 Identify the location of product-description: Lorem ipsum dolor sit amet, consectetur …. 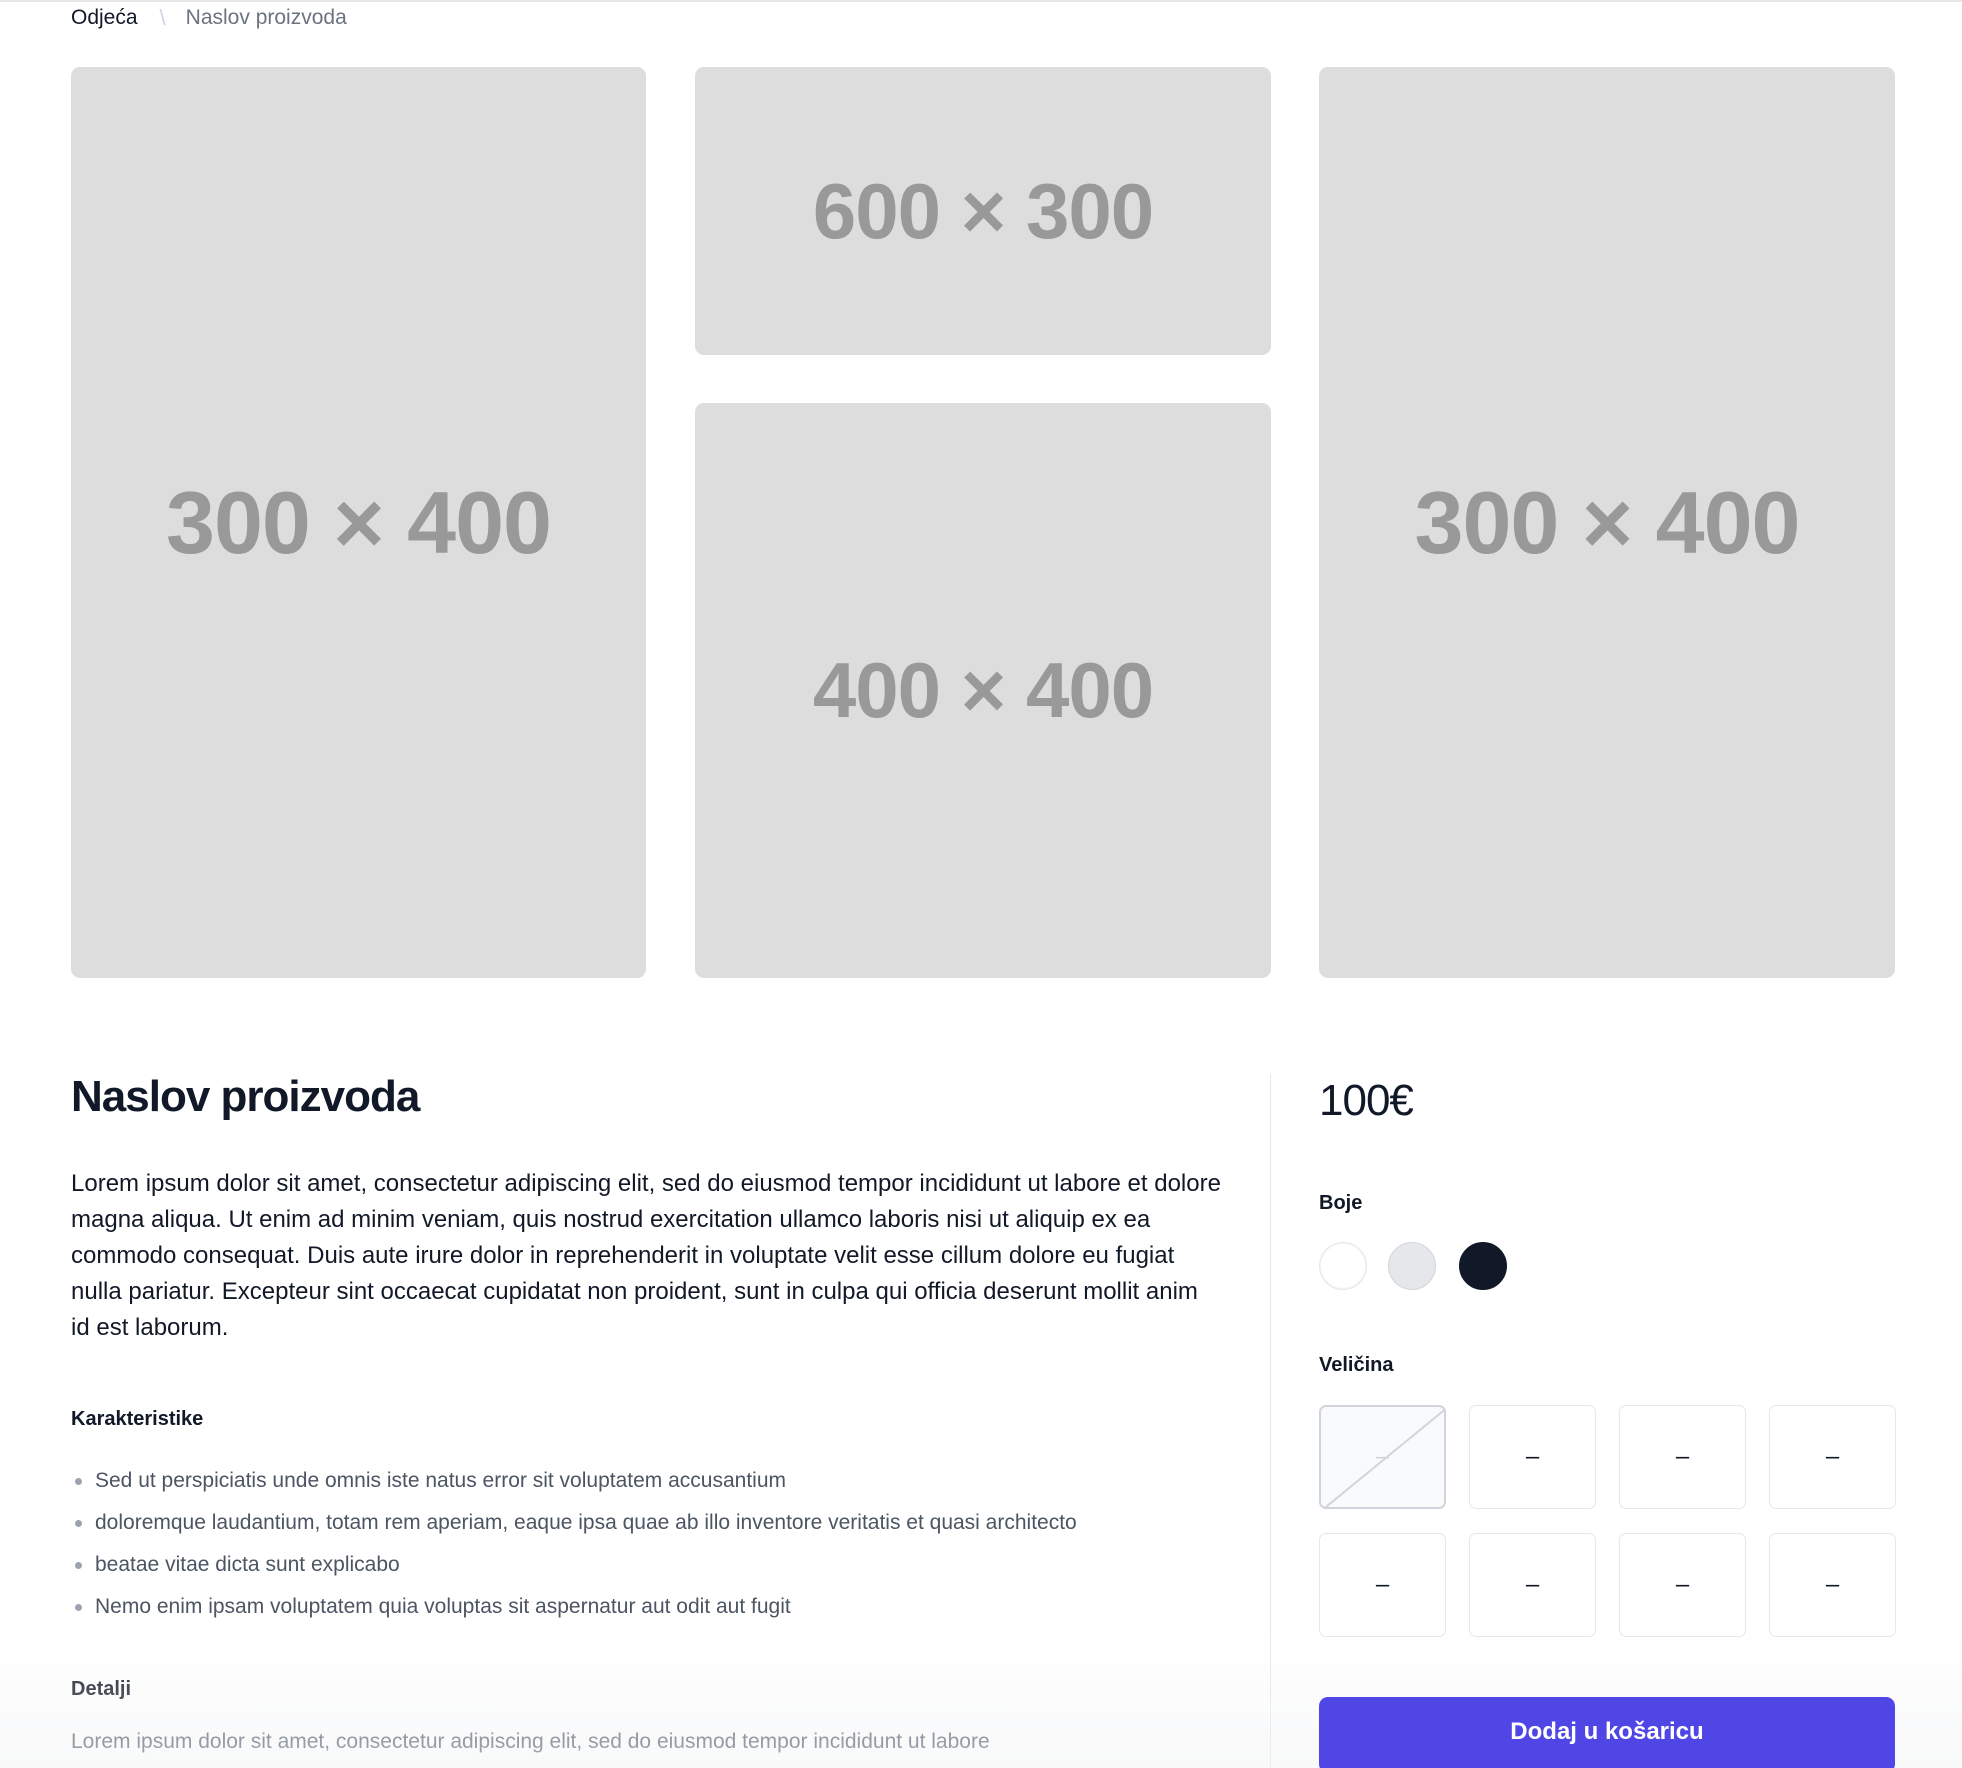
(646, 1255).